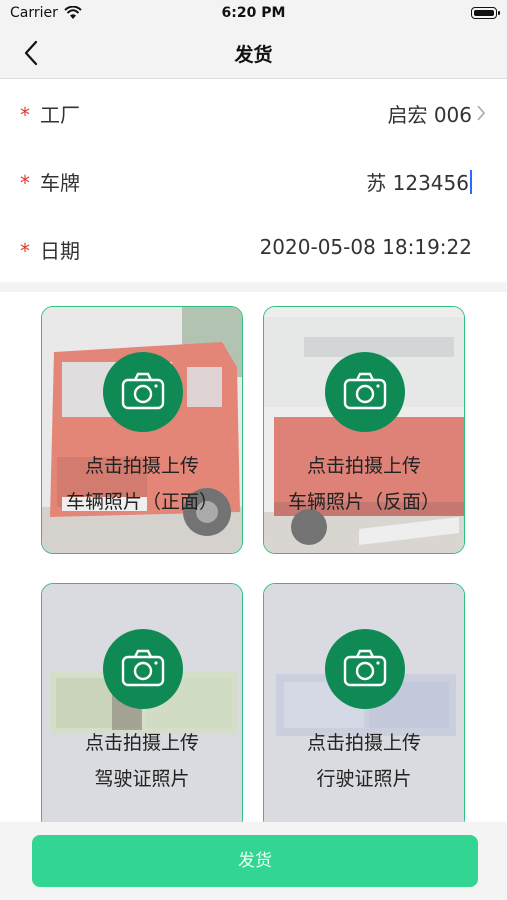  I want to click on factory-row: * 工厂 启宏 006, so click(253, 113).